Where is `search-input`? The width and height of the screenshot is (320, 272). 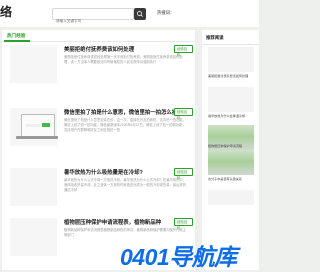 search-input is located at coordinates (92, 21).